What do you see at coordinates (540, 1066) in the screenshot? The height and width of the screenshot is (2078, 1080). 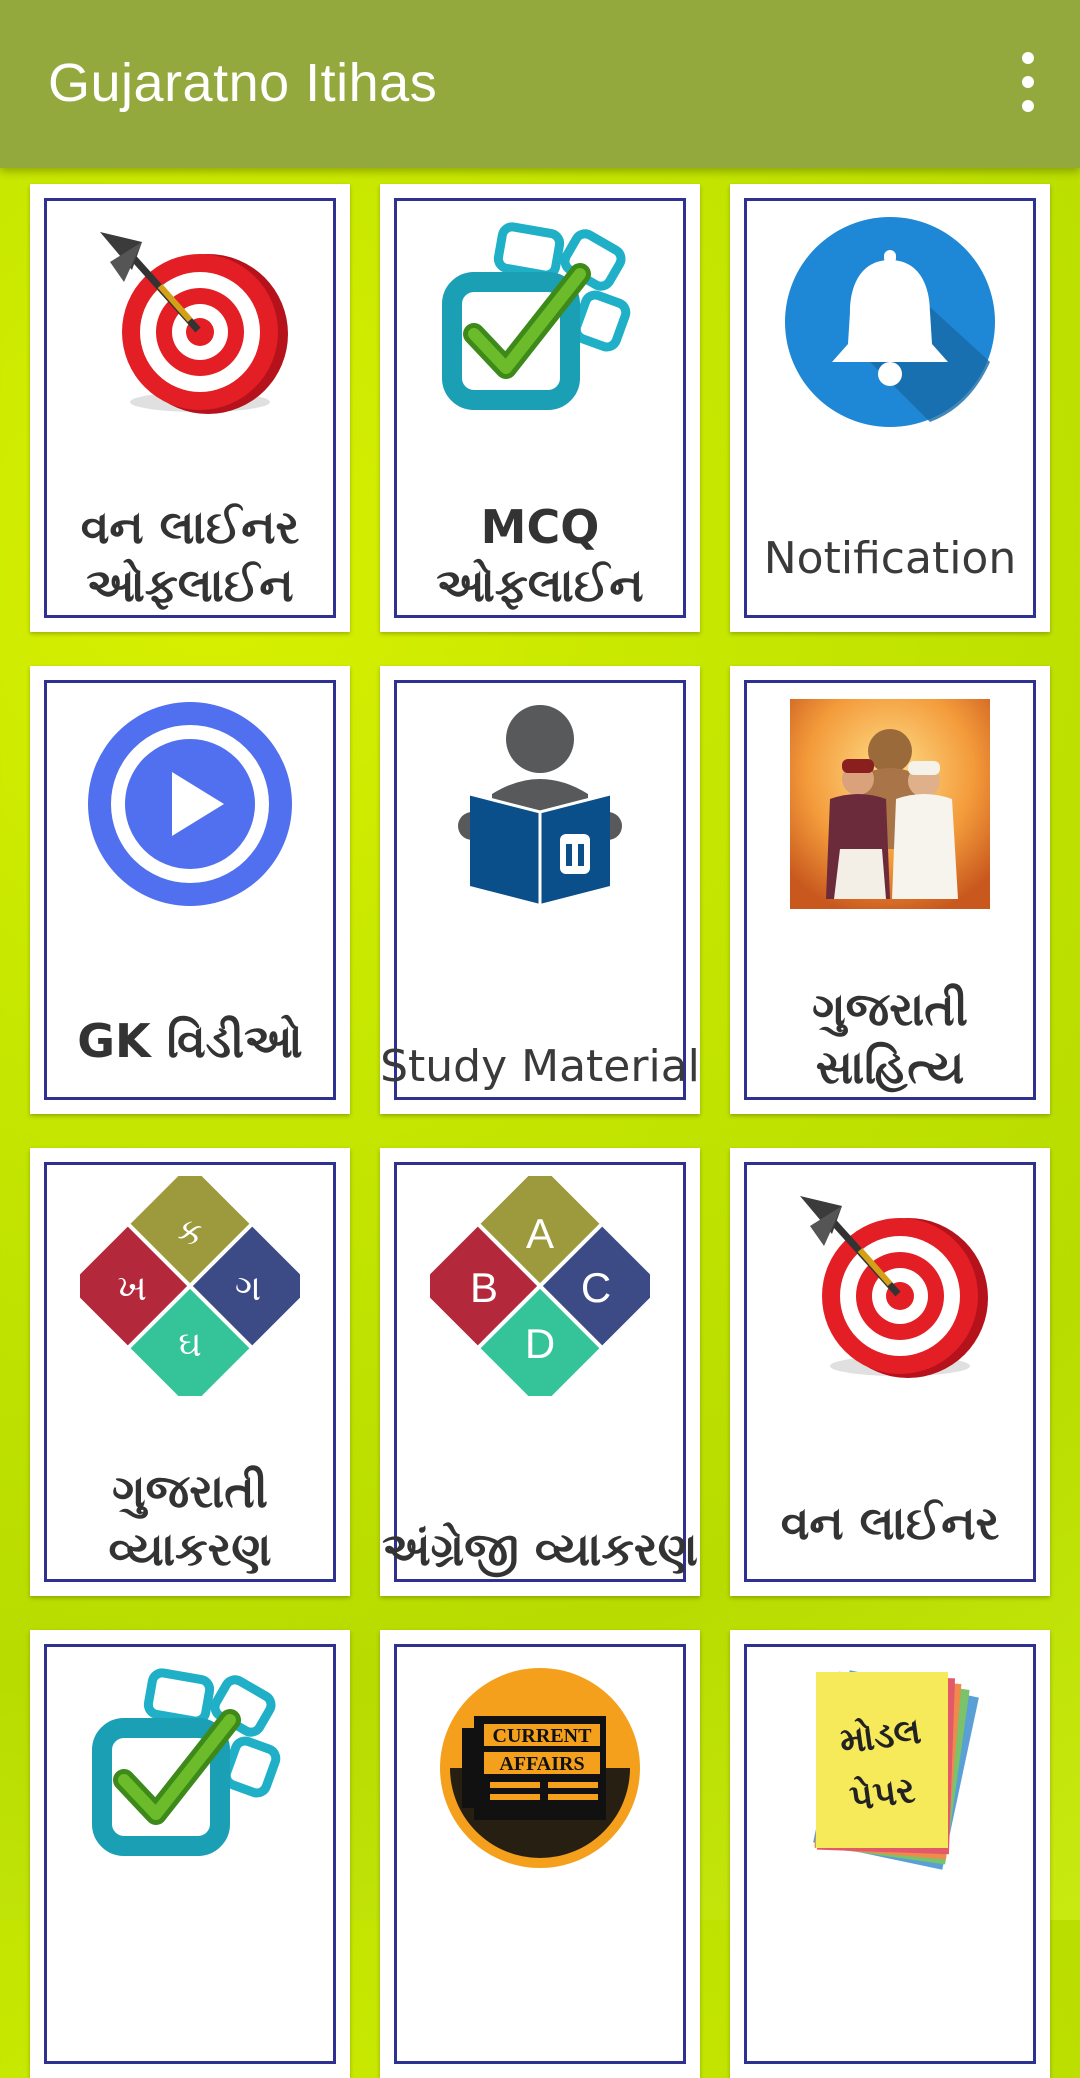 I see `tile-label: Study Material` at bounding box center [540, 1066].